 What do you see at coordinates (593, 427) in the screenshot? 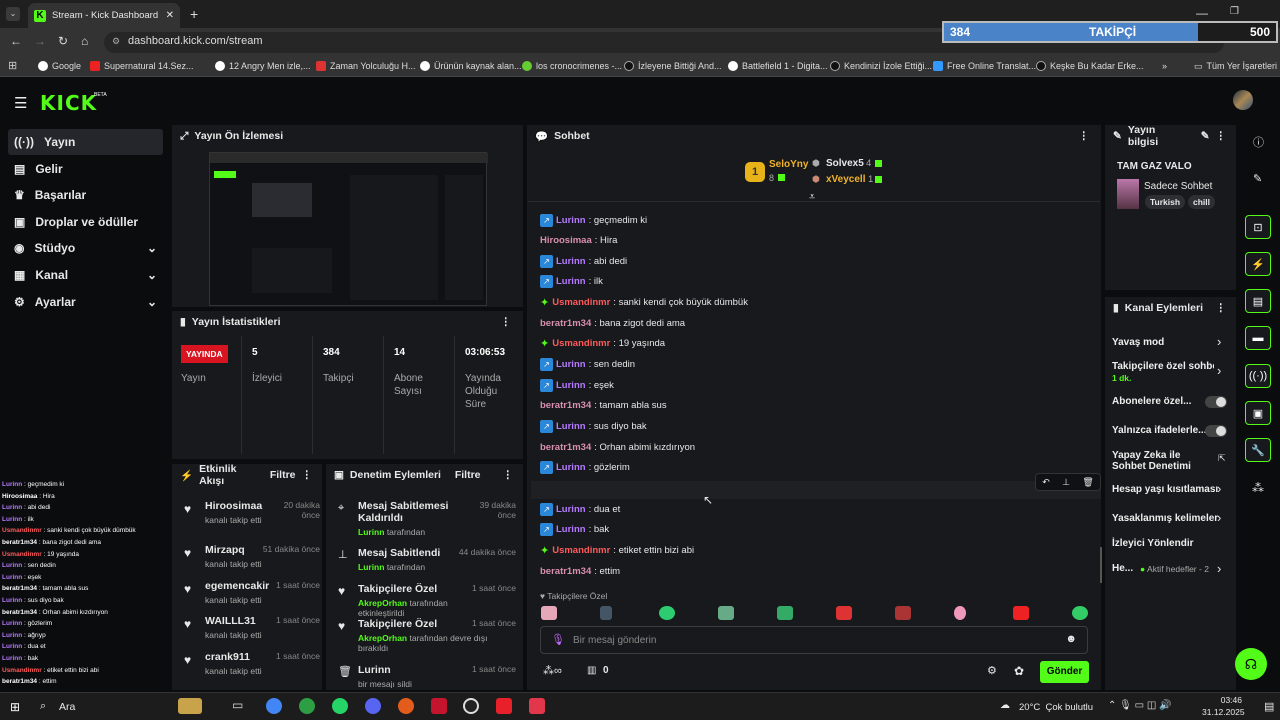
I see `chat-message: ↗ Lurinn: sus diyo bak` at bounding box center [593, 427].